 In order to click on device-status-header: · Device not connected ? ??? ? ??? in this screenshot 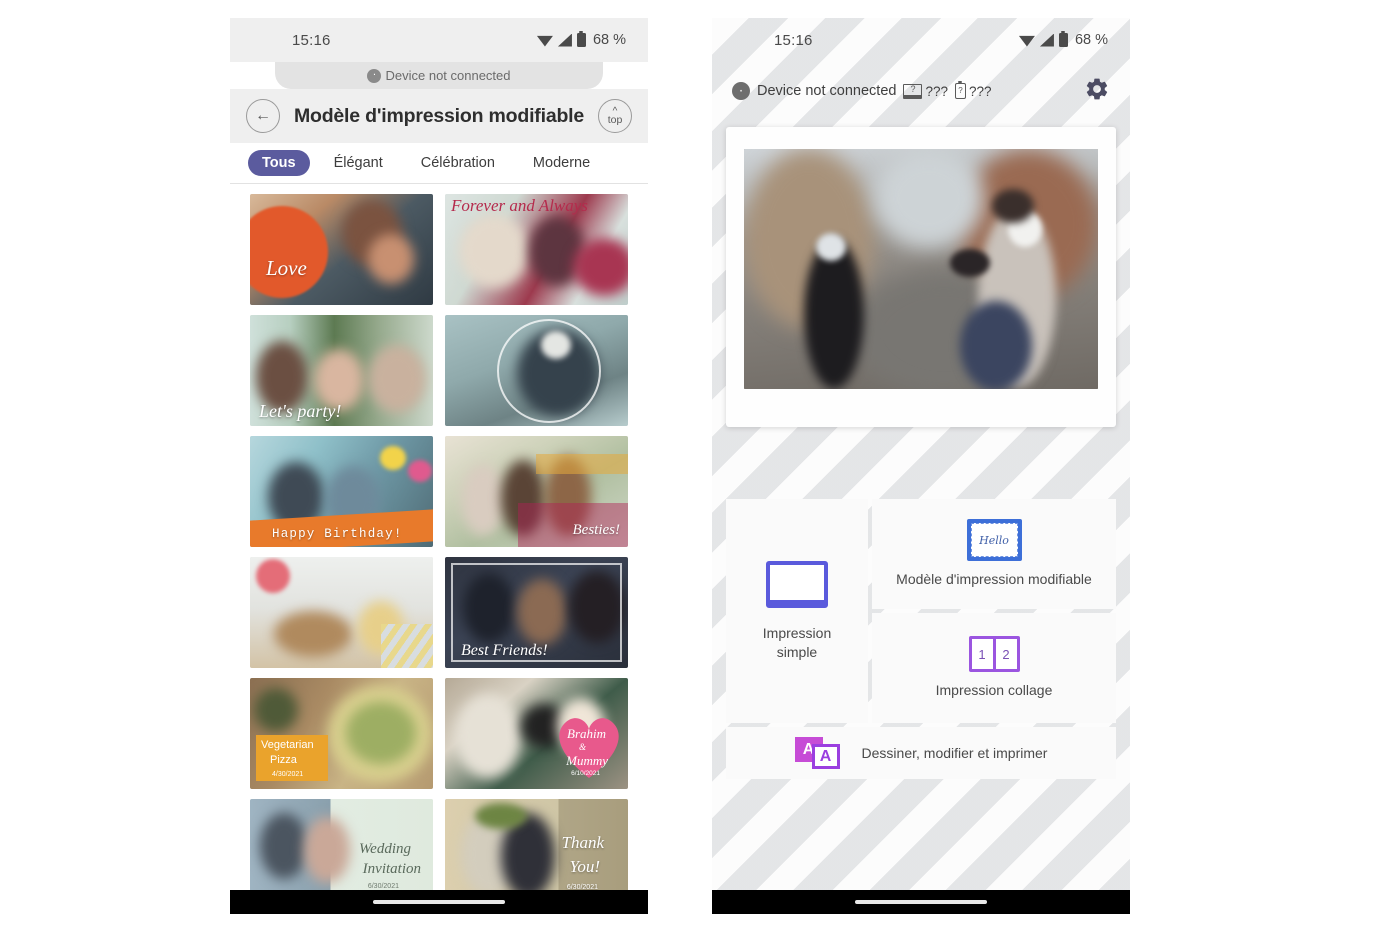, I will do `click(921, 86)`.